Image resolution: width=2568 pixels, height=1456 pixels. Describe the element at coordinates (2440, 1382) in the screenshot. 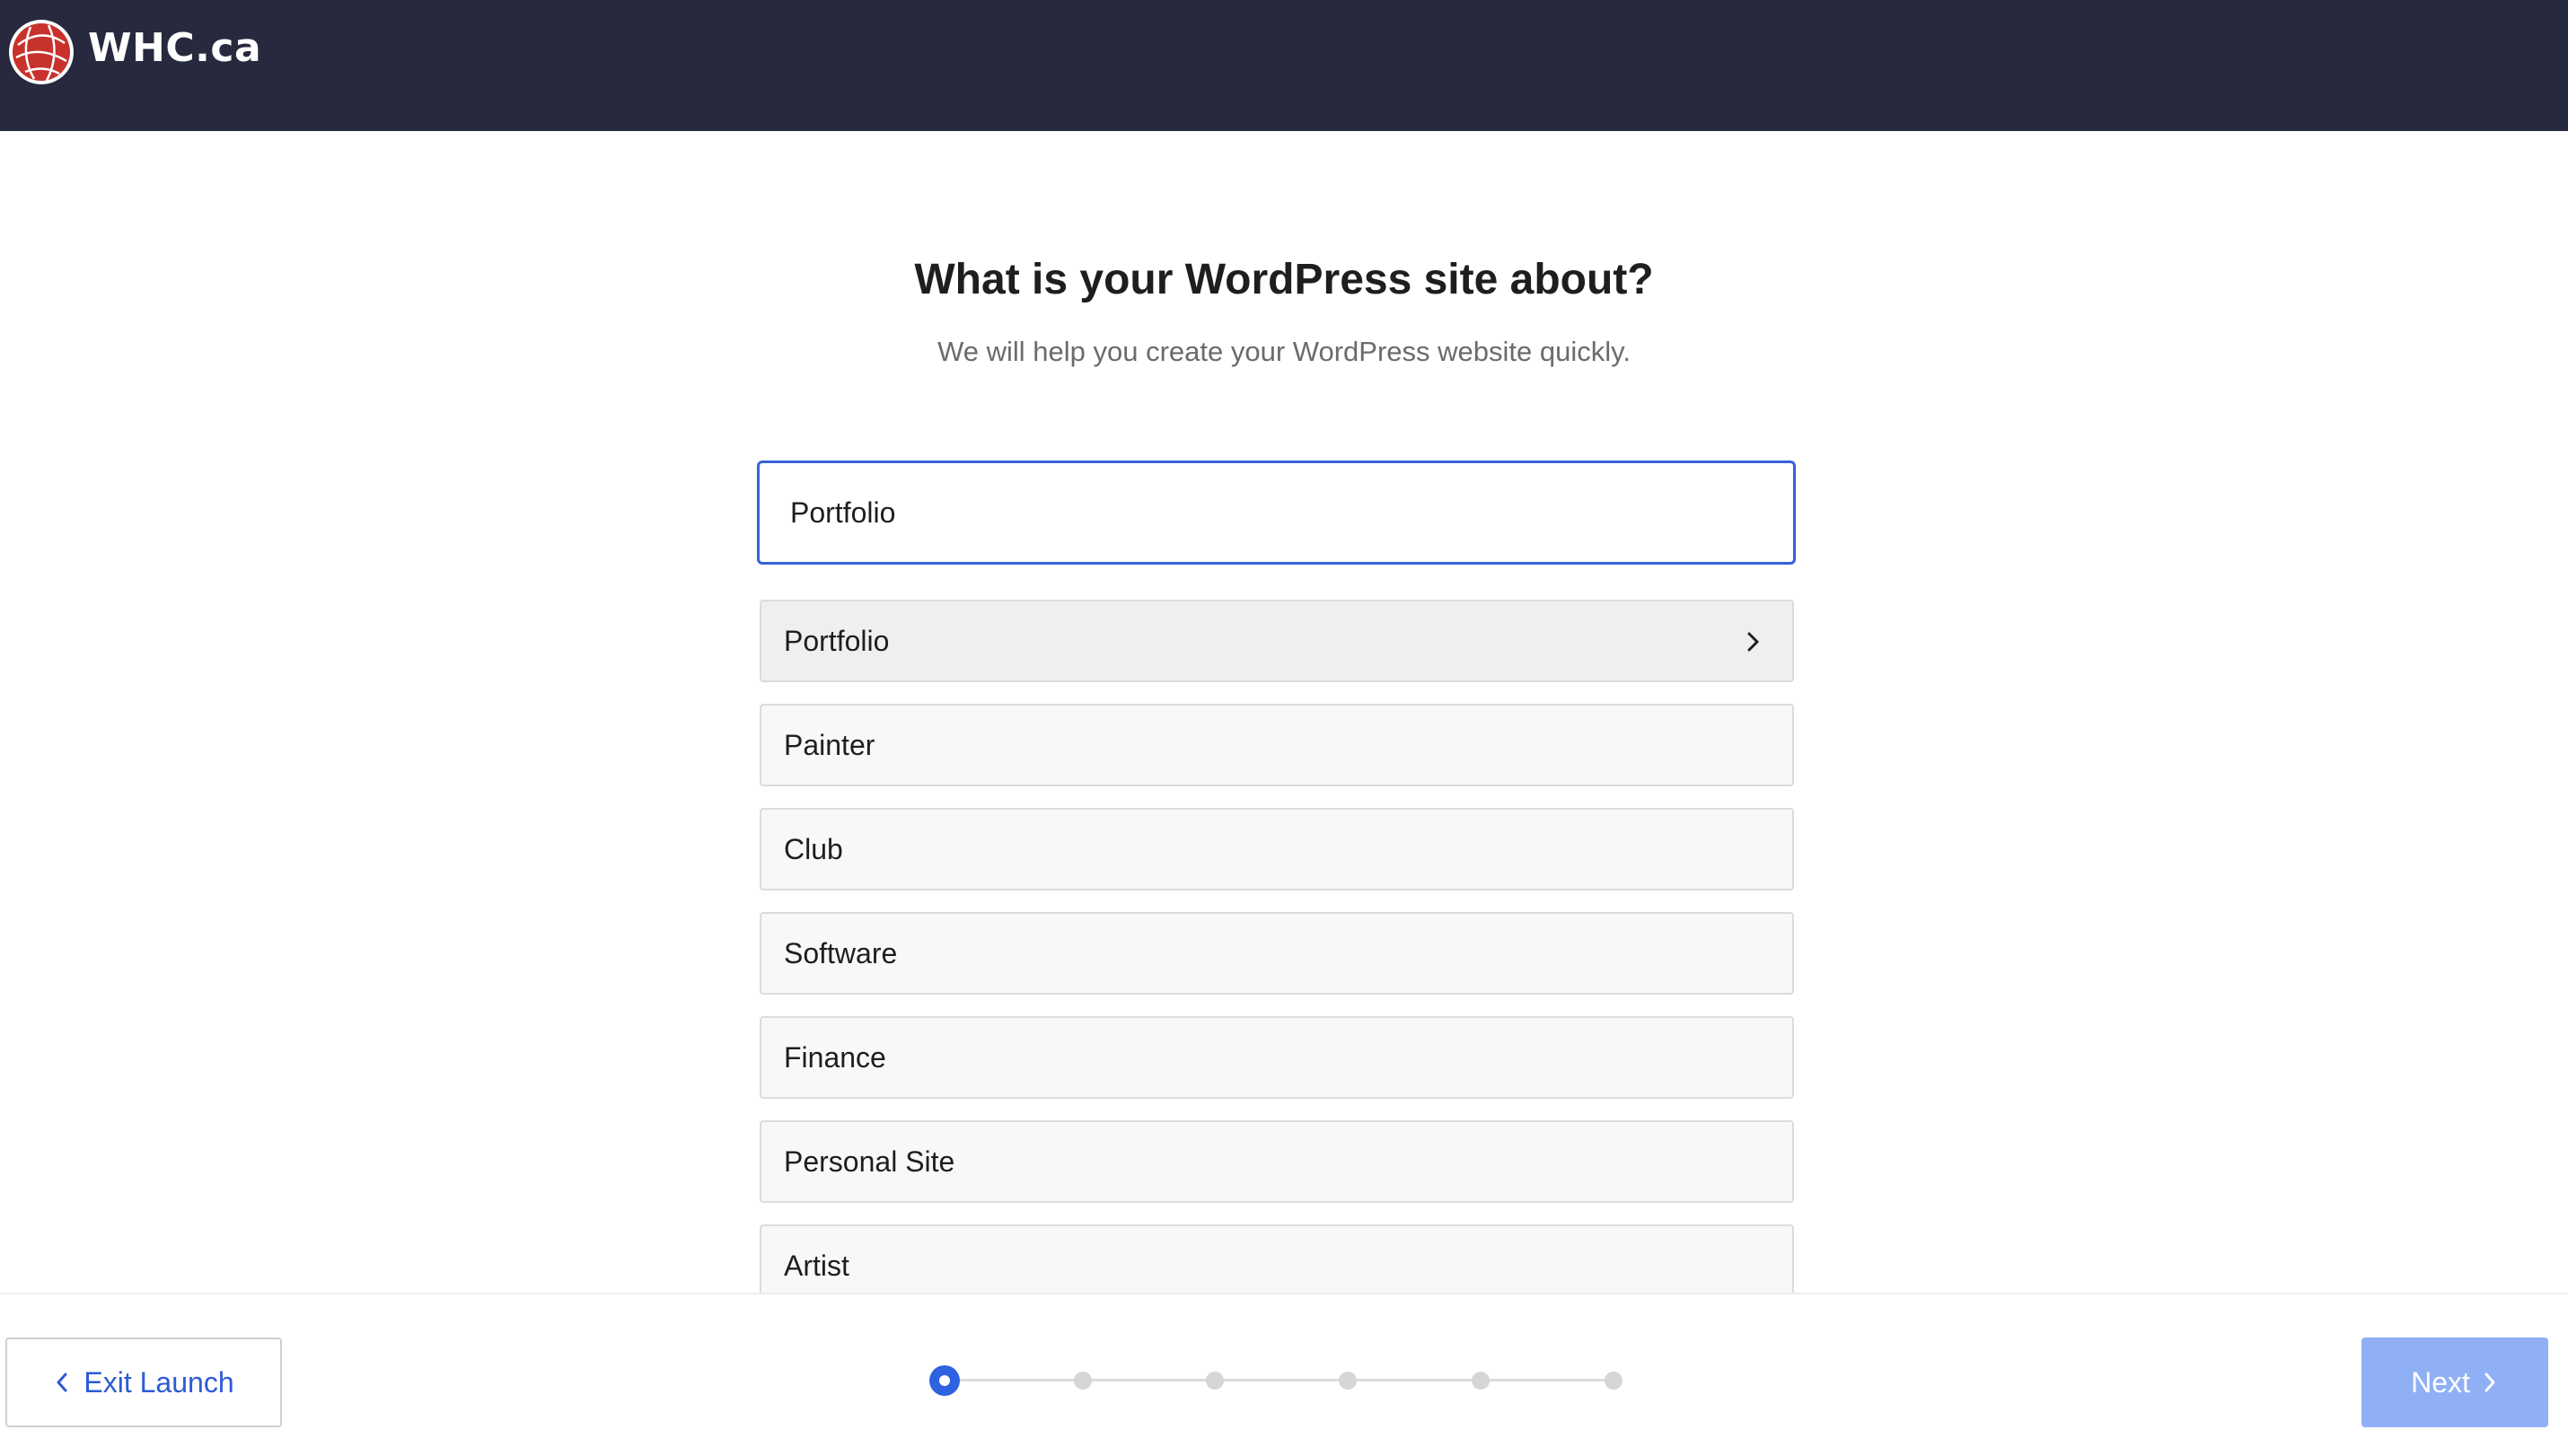

I see `next-label: Next` at that location.